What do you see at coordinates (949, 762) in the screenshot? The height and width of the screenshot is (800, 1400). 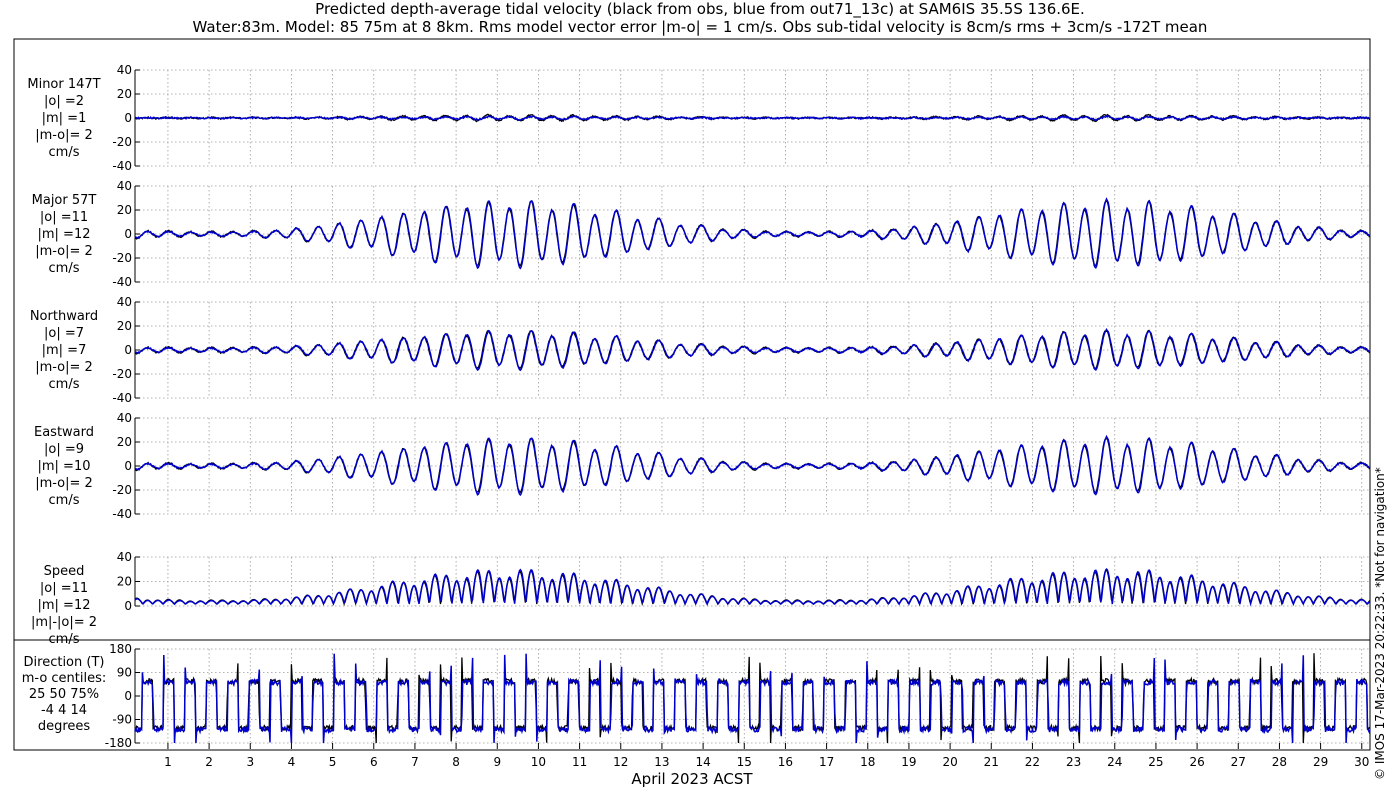 I see `x-tick-label: 20` at bounding box center [949, 762].